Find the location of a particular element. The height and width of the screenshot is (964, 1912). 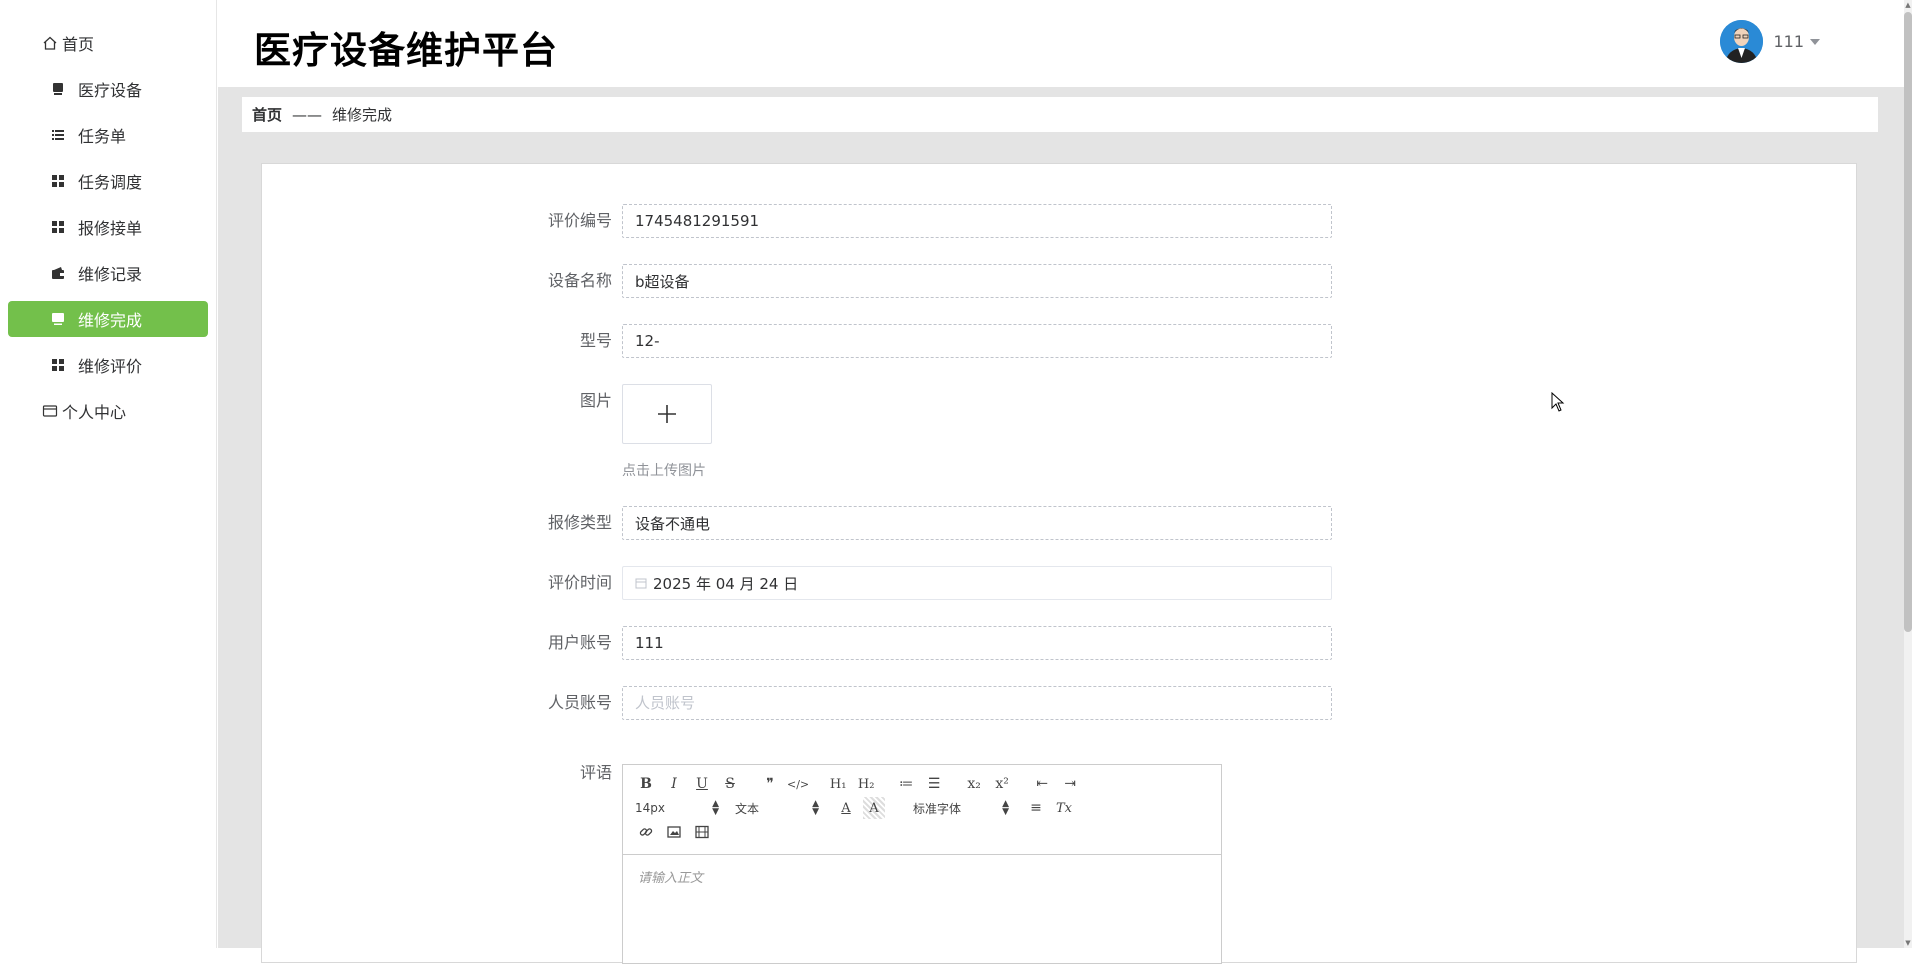

avatar is located at coordinates (1742, 41).